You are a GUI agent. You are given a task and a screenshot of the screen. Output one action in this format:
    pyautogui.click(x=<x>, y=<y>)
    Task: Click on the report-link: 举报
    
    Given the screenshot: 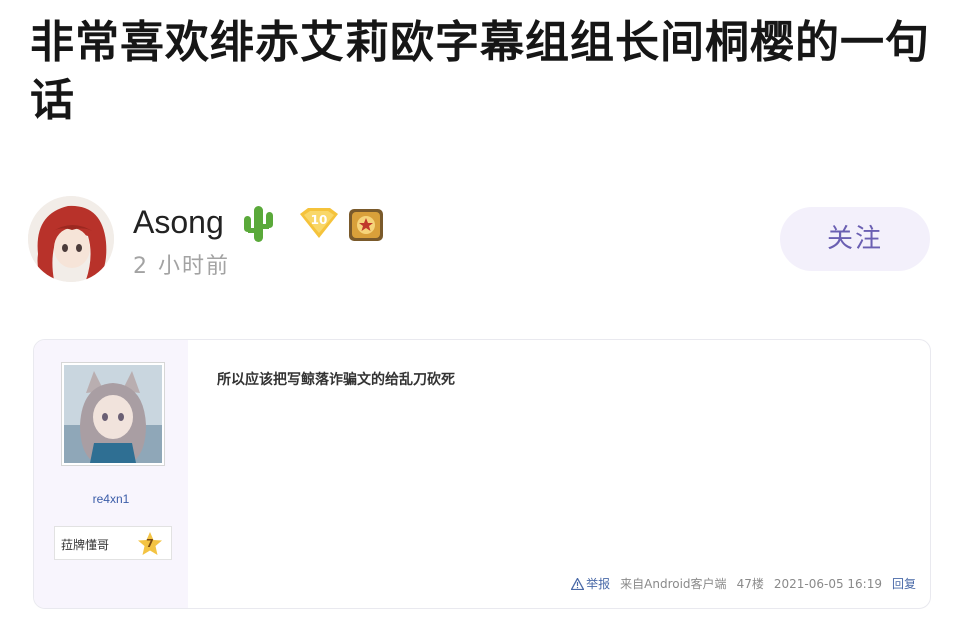 What is the action you would take?
    pyautogui.click(x=590, y=583)
    